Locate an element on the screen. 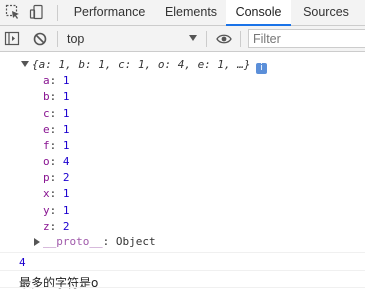 This screenshot has height=291, width=365. device-toolbar-icon is located at coordinates (37, 12).